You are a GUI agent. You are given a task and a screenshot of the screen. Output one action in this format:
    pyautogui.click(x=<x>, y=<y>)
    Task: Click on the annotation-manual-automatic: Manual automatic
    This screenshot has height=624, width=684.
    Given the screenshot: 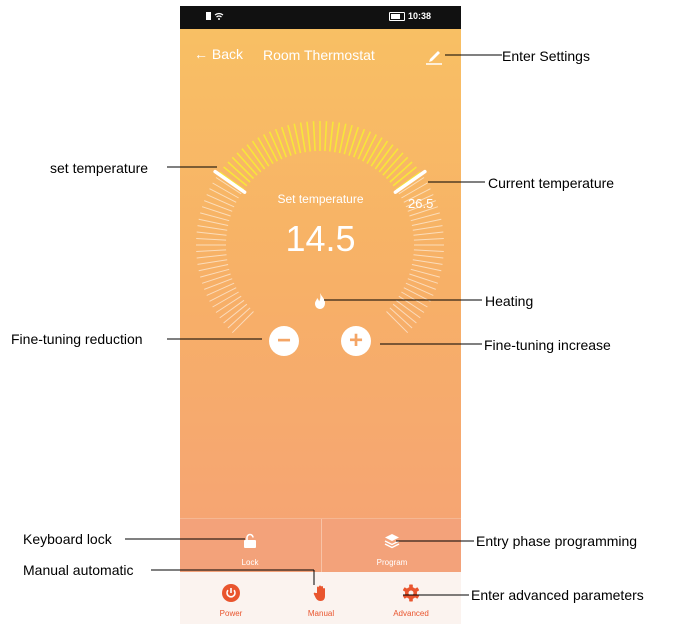 What is the action you would take?
    pyautogui.click(x=78, y=570)
    